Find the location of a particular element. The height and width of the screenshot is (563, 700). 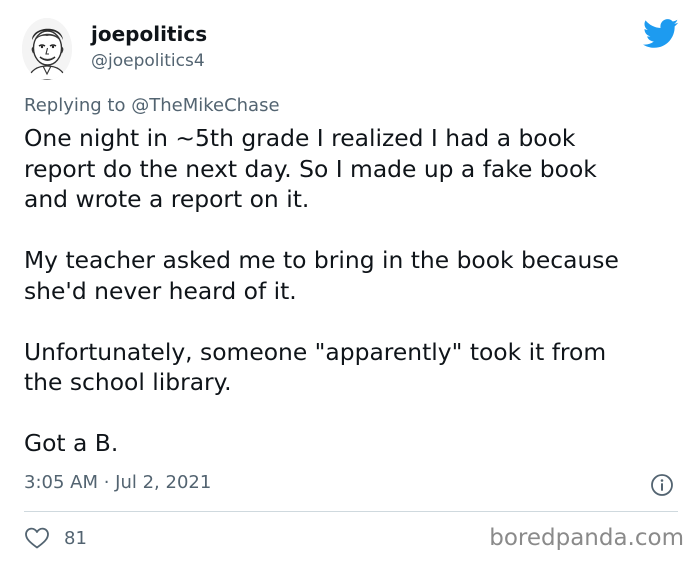

replying-to-line: Replying to @TheMikeChase is located at coordinates (152, 105).